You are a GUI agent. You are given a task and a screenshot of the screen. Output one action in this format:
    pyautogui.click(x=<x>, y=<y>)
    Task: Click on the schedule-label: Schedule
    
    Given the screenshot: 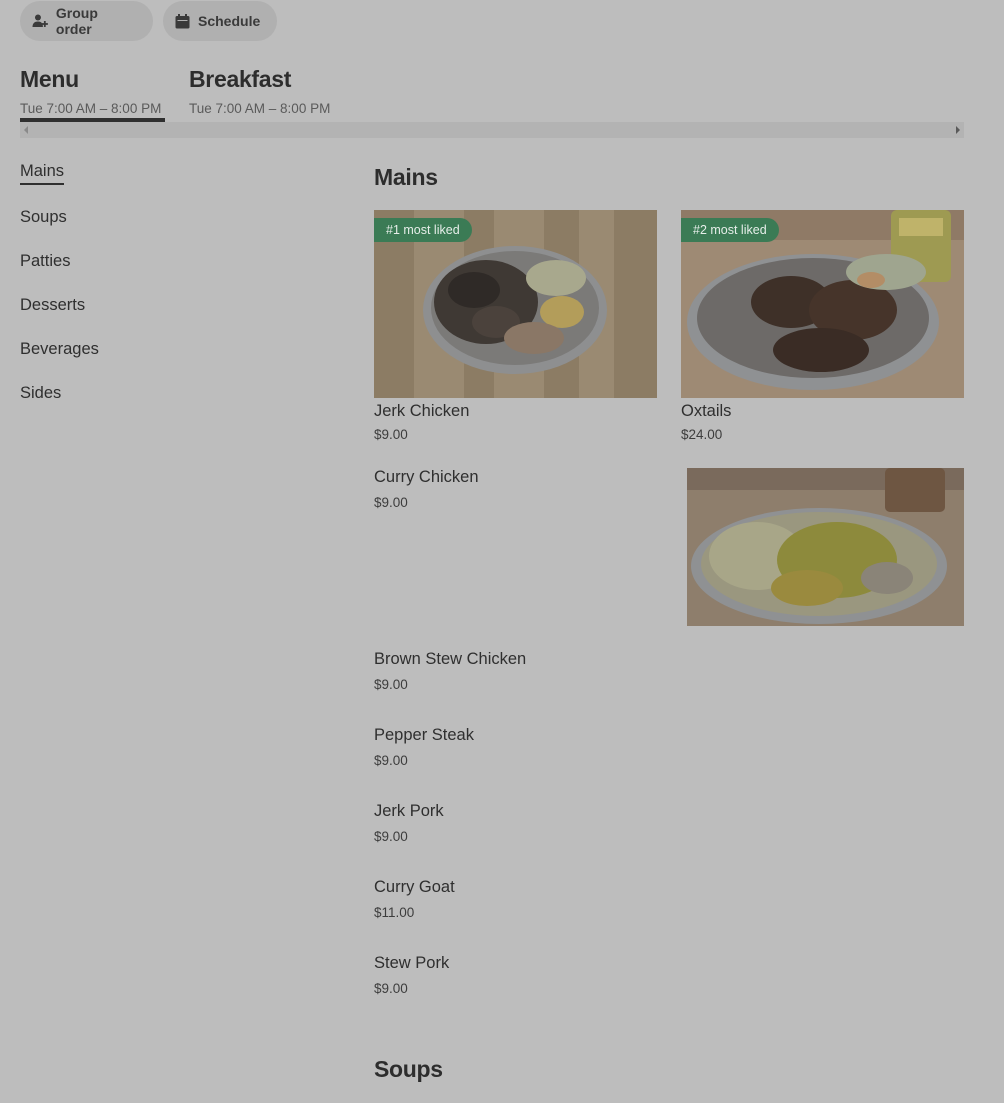 What is the action you would take?
    pyautogui.click(x=229, y=21)
    